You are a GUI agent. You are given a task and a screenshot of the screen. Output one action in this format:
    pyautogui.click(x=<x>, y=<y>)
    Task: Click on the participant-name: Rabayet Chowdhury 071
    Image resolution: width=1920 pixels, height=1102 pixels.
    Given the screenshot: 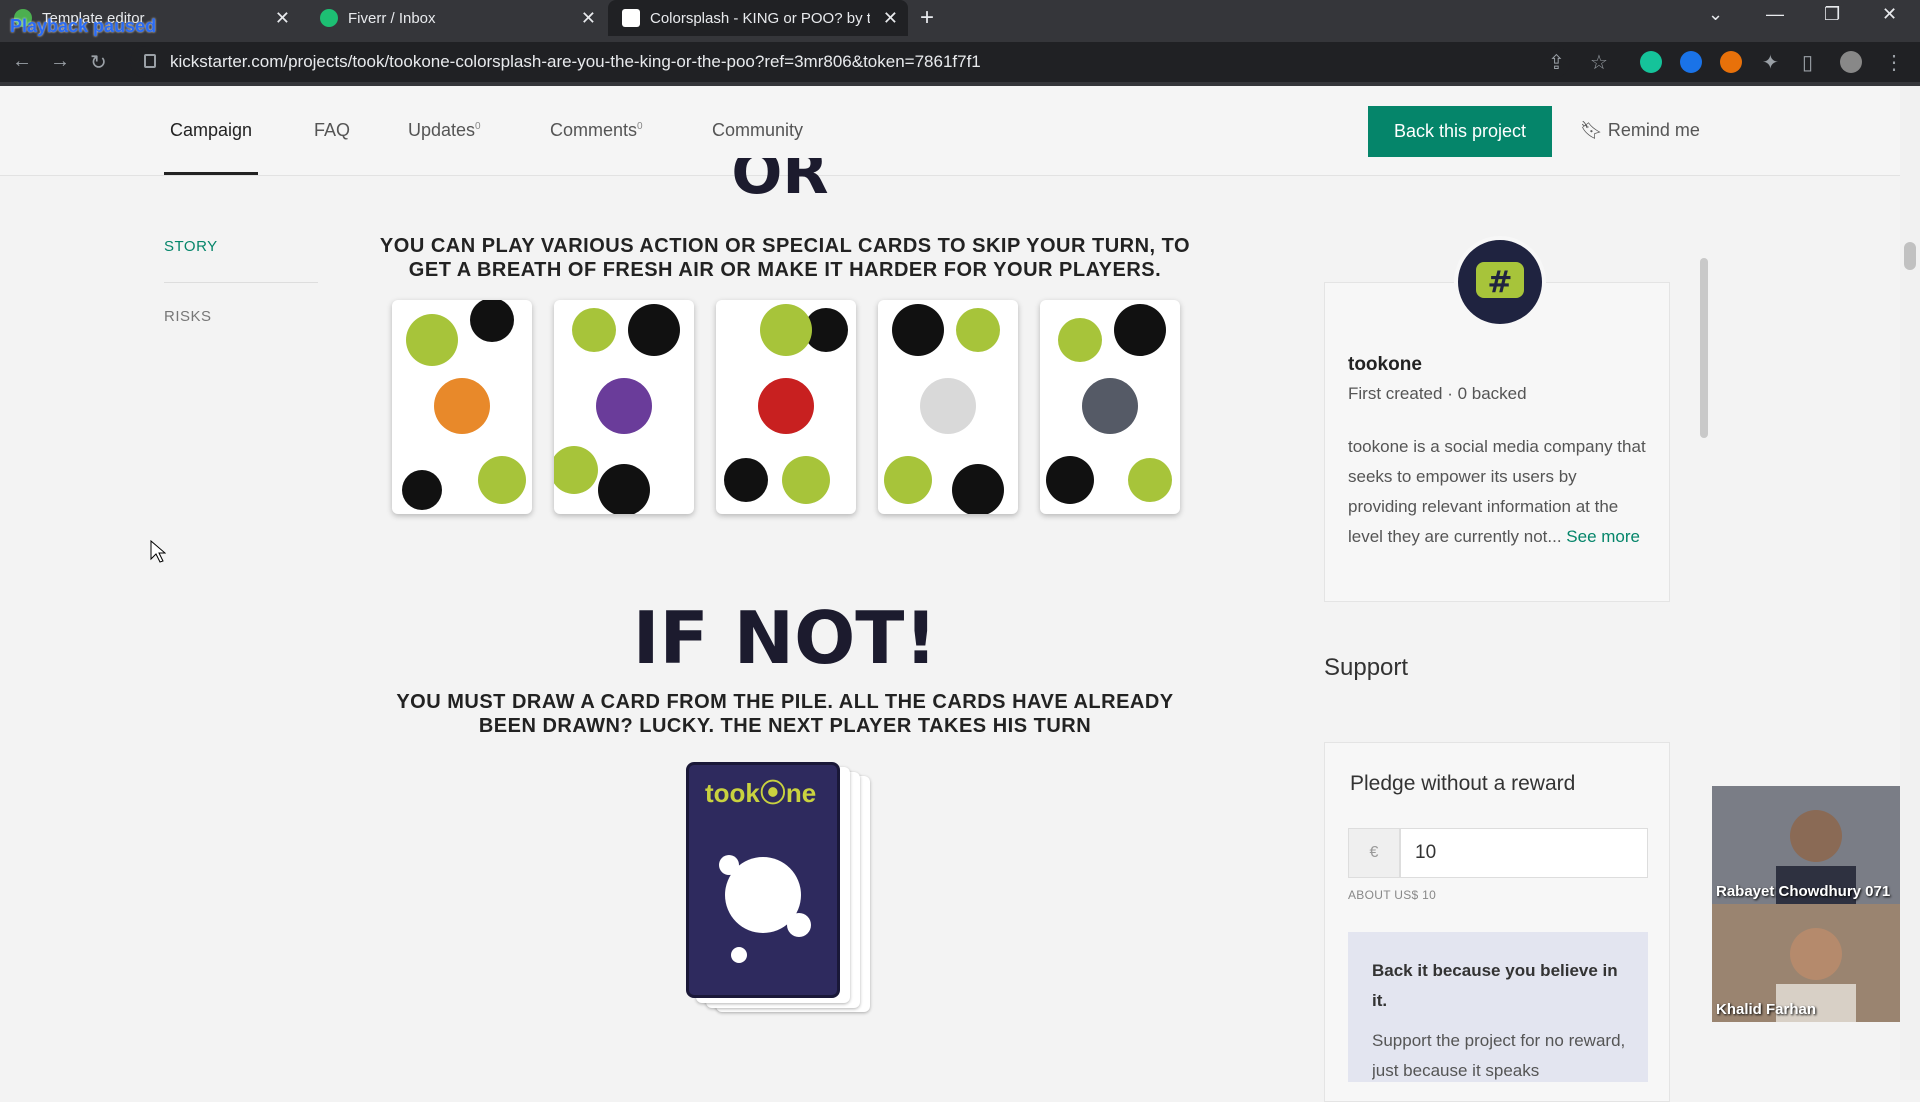 What is the action you would take?
    pyautogui.click(x=1803, y=891)
    